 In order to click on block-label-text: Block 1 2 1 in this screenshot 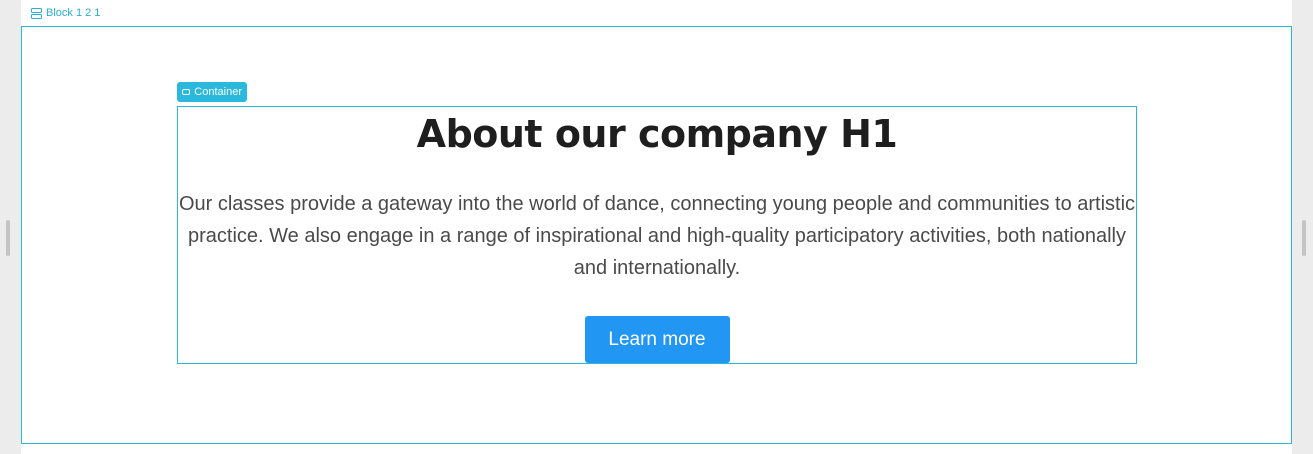, I will do `click(73, 13)`.